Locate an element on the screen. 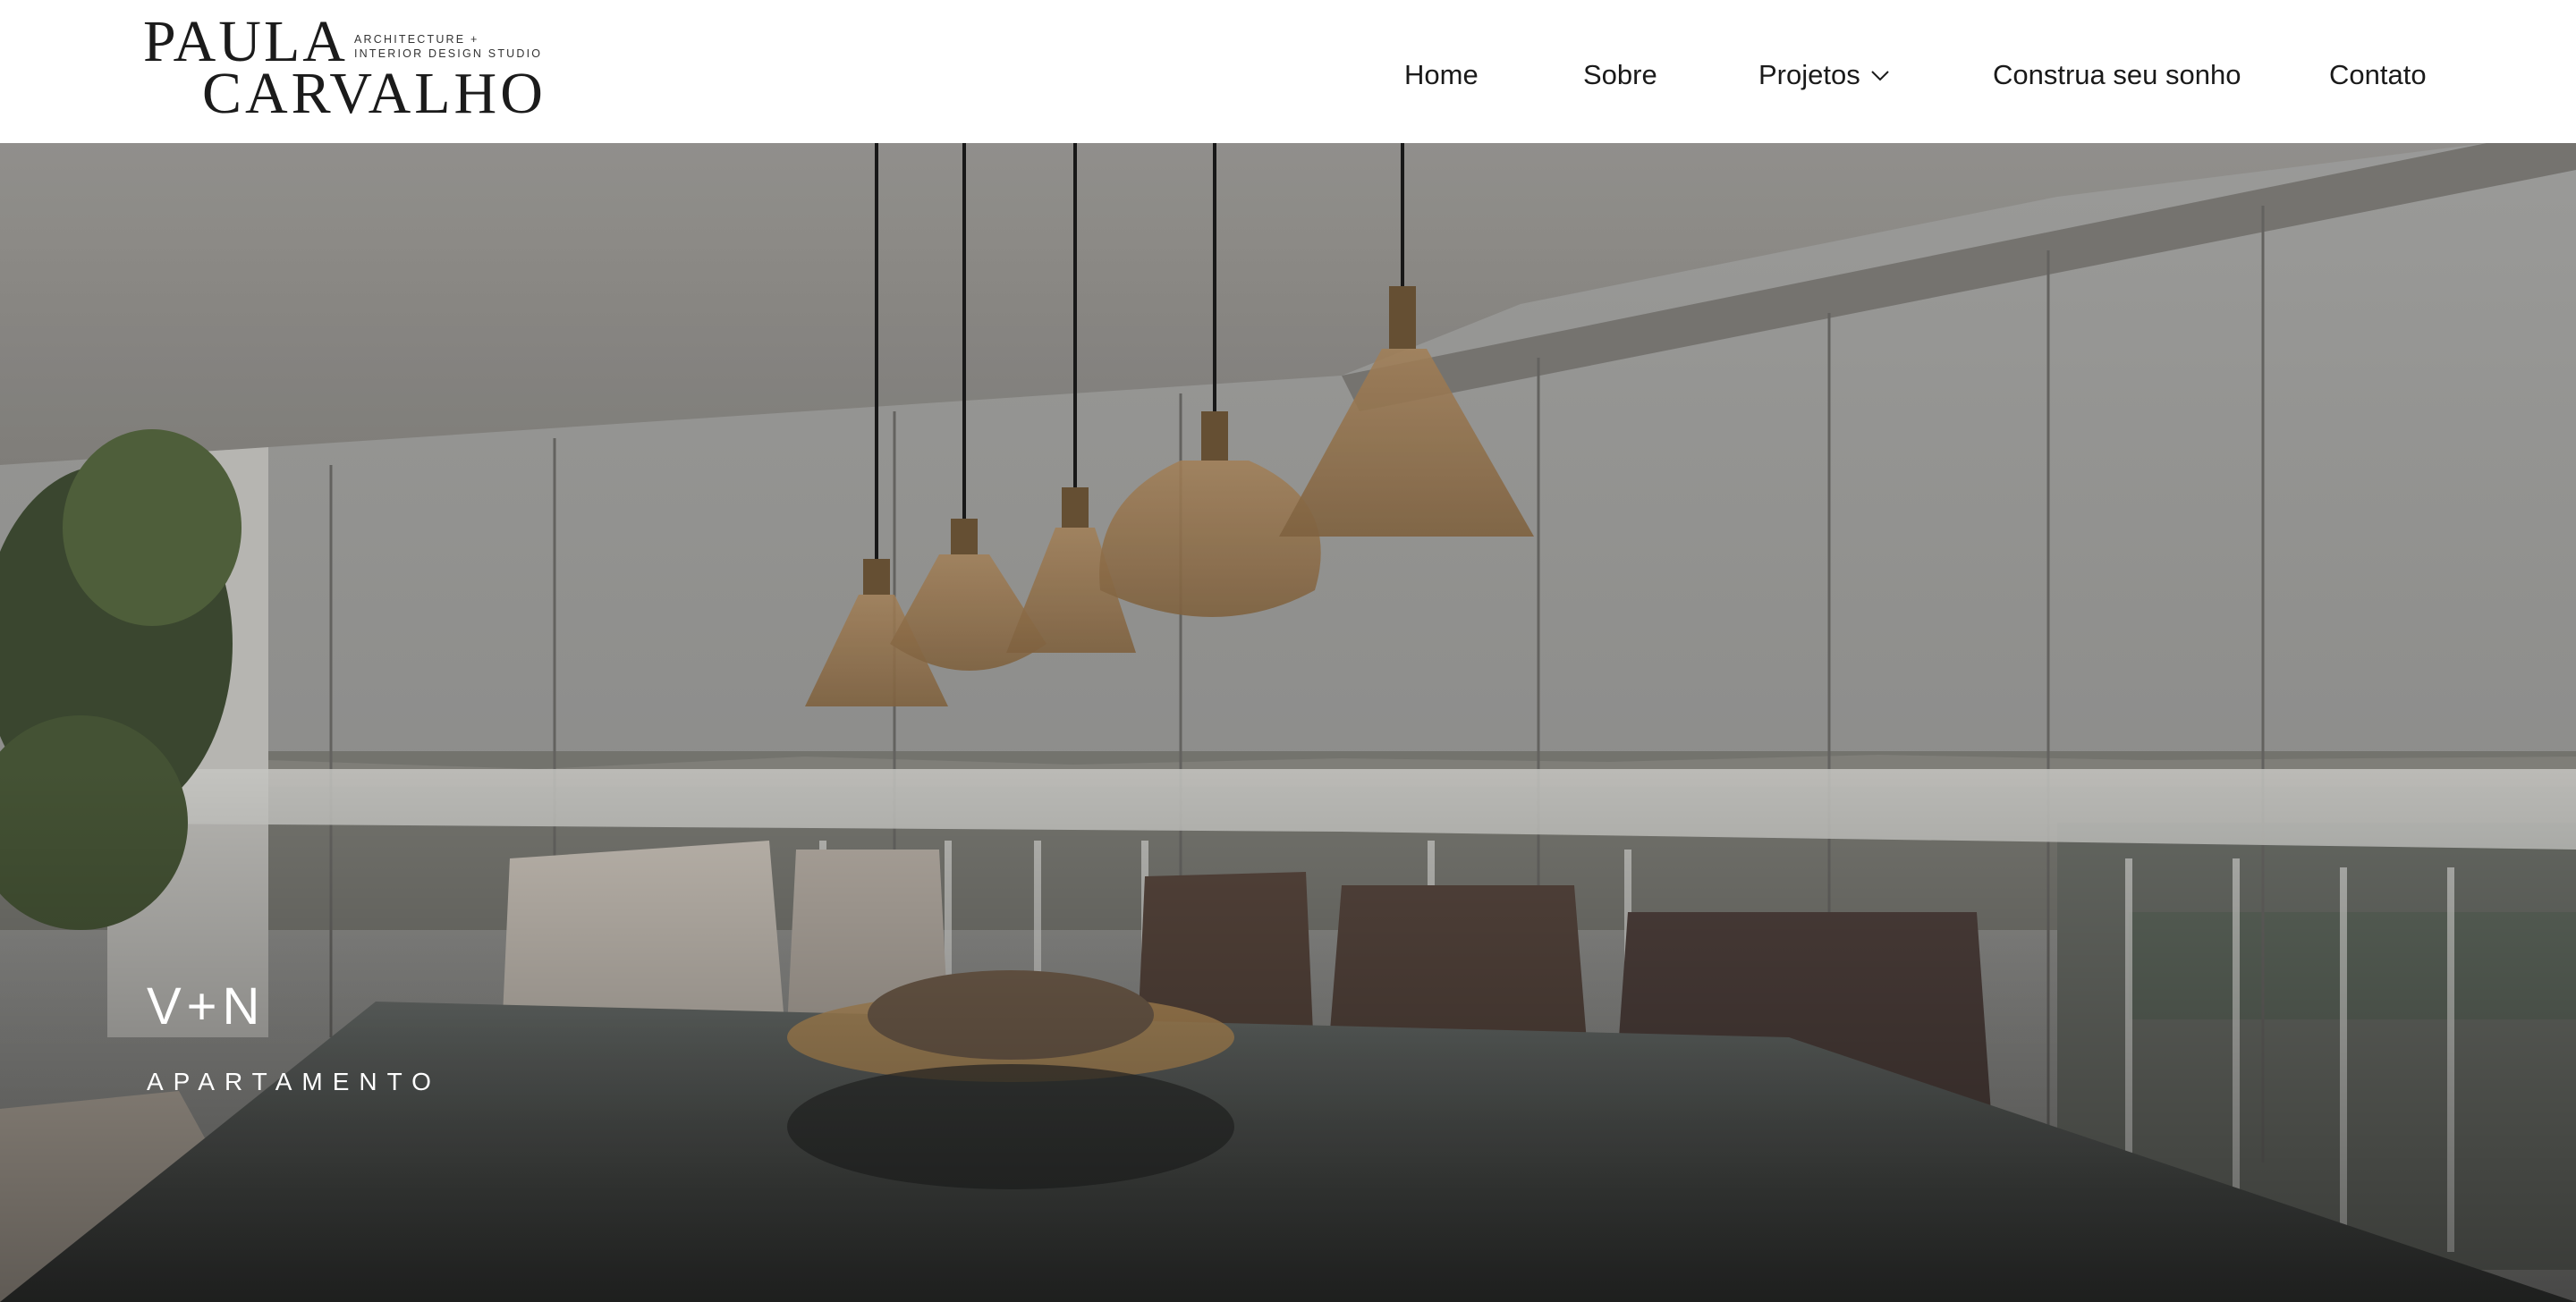 This screenshot has width=2576, height=1302. nav-projetos-dropdown: Projetos is located at coordinates (1824, 75).